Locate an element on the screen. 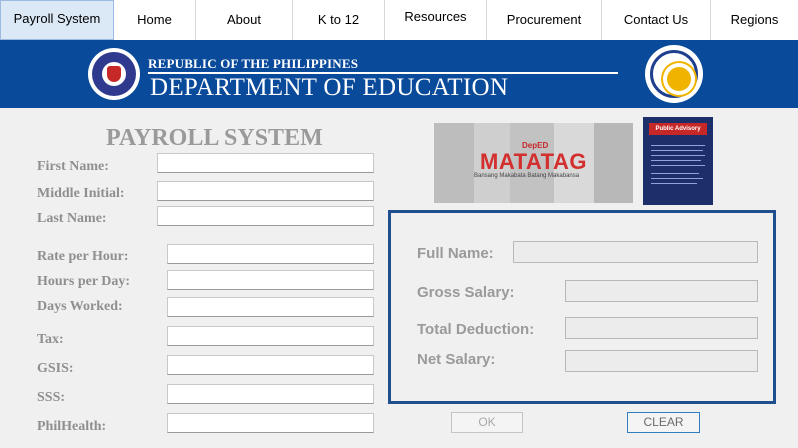  gsis-input is located at coordinates (270, 365).